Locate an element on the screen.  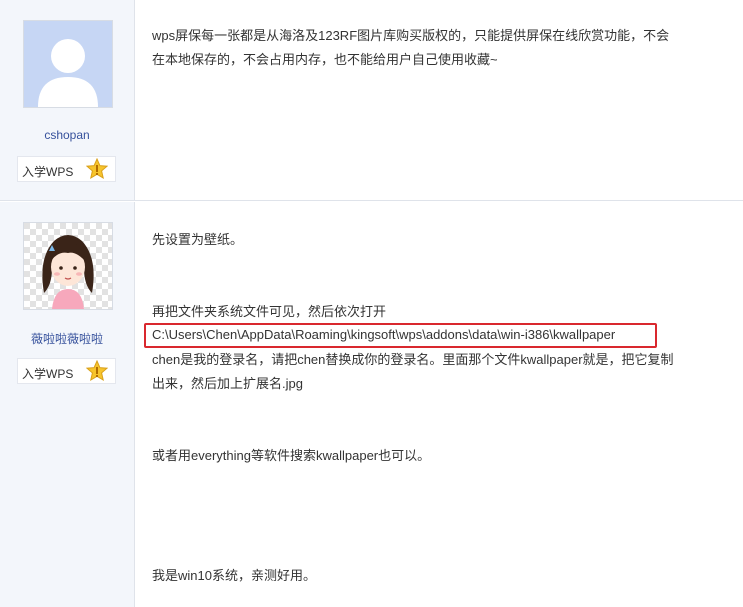
post-text-line: 在本地保存的，不会占用内存，也不能给用户自己使用收藏~ is located at coordinates (325, 59).